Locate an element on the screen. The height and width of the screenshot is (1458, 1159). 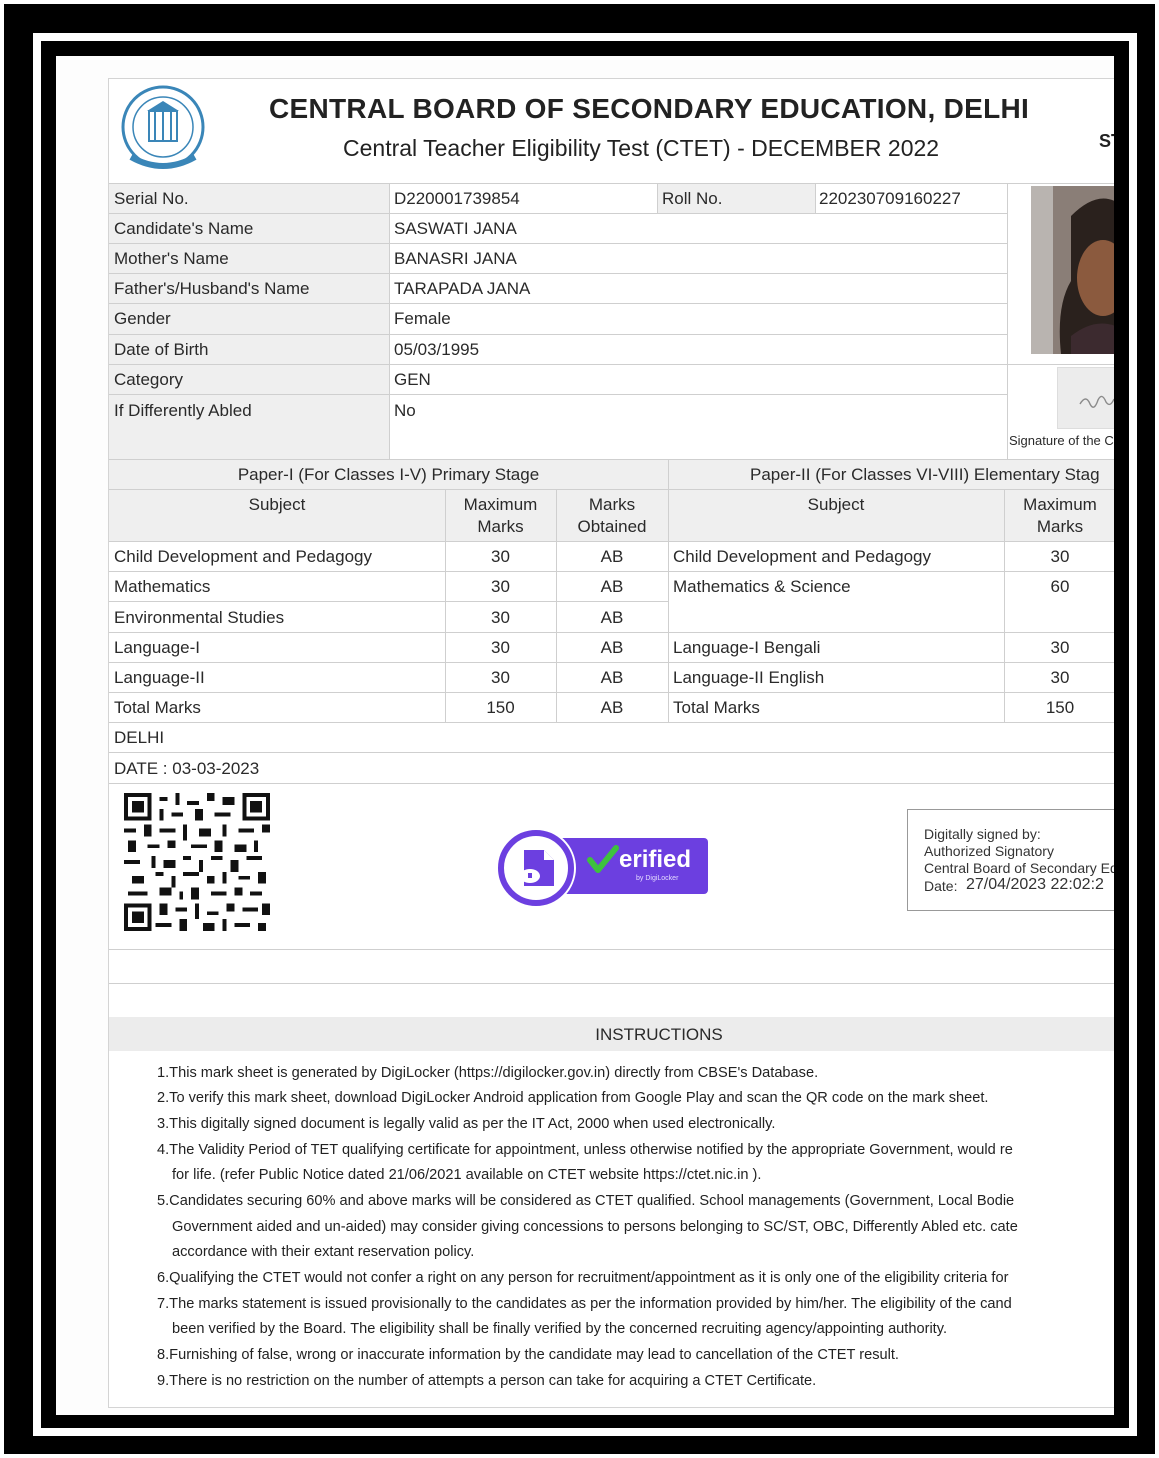
table-cell: Language-II is located at coordinates (159, 677).